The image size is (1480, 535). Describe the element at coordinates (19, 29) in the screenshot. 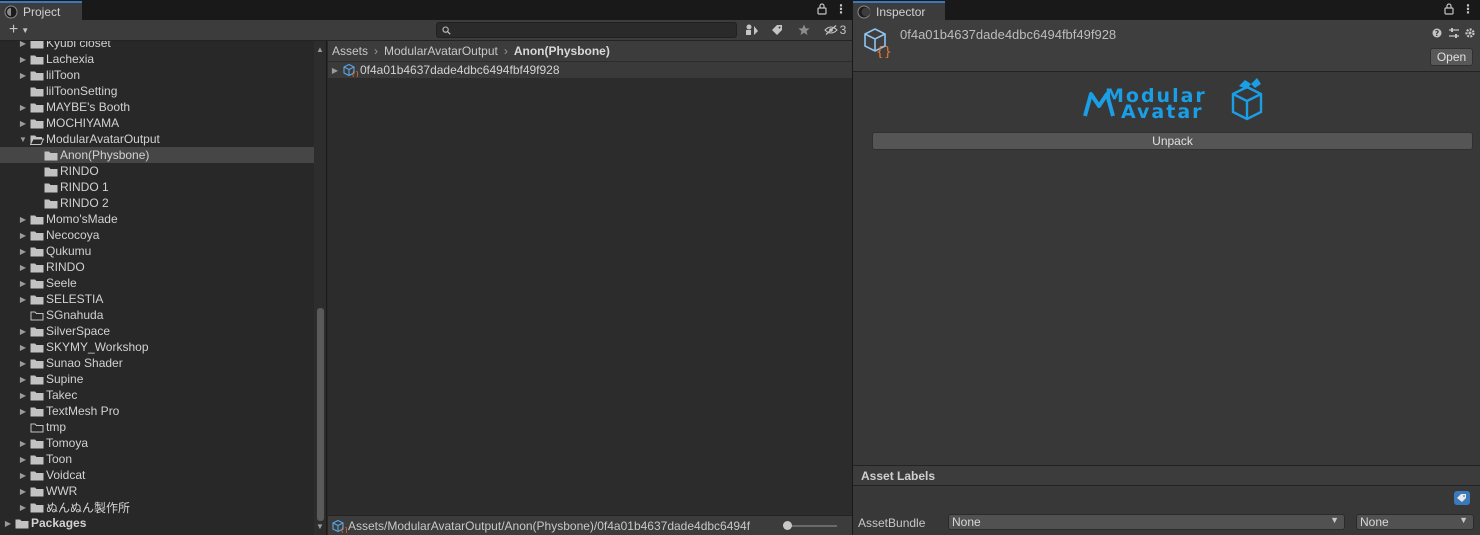

I see `create-button: + ▼` at that location.